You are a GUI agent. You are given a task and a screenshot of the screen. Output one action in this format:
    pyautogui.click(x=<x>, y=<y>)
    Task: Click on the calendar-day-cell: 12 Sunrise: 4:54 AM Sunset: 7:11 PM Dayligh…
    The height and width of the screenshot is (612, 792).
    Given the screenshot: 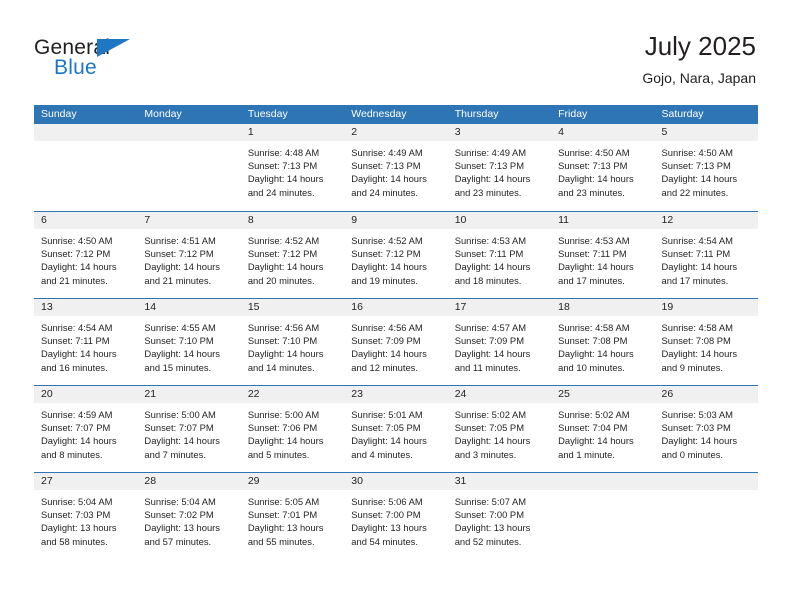 What is the action you would take?
    pyautogui.click(x=706, y=255)
    